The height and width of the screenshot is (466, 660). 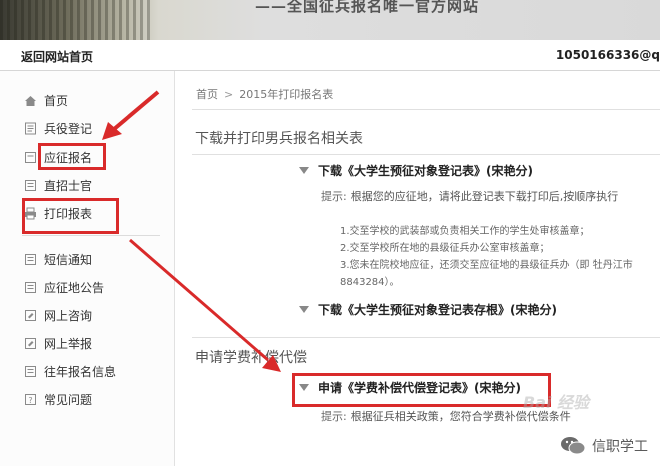 What do you see at coordinates (30, 343) in the screenshot?
I see `report-icon` at bounding box center [30, 343].